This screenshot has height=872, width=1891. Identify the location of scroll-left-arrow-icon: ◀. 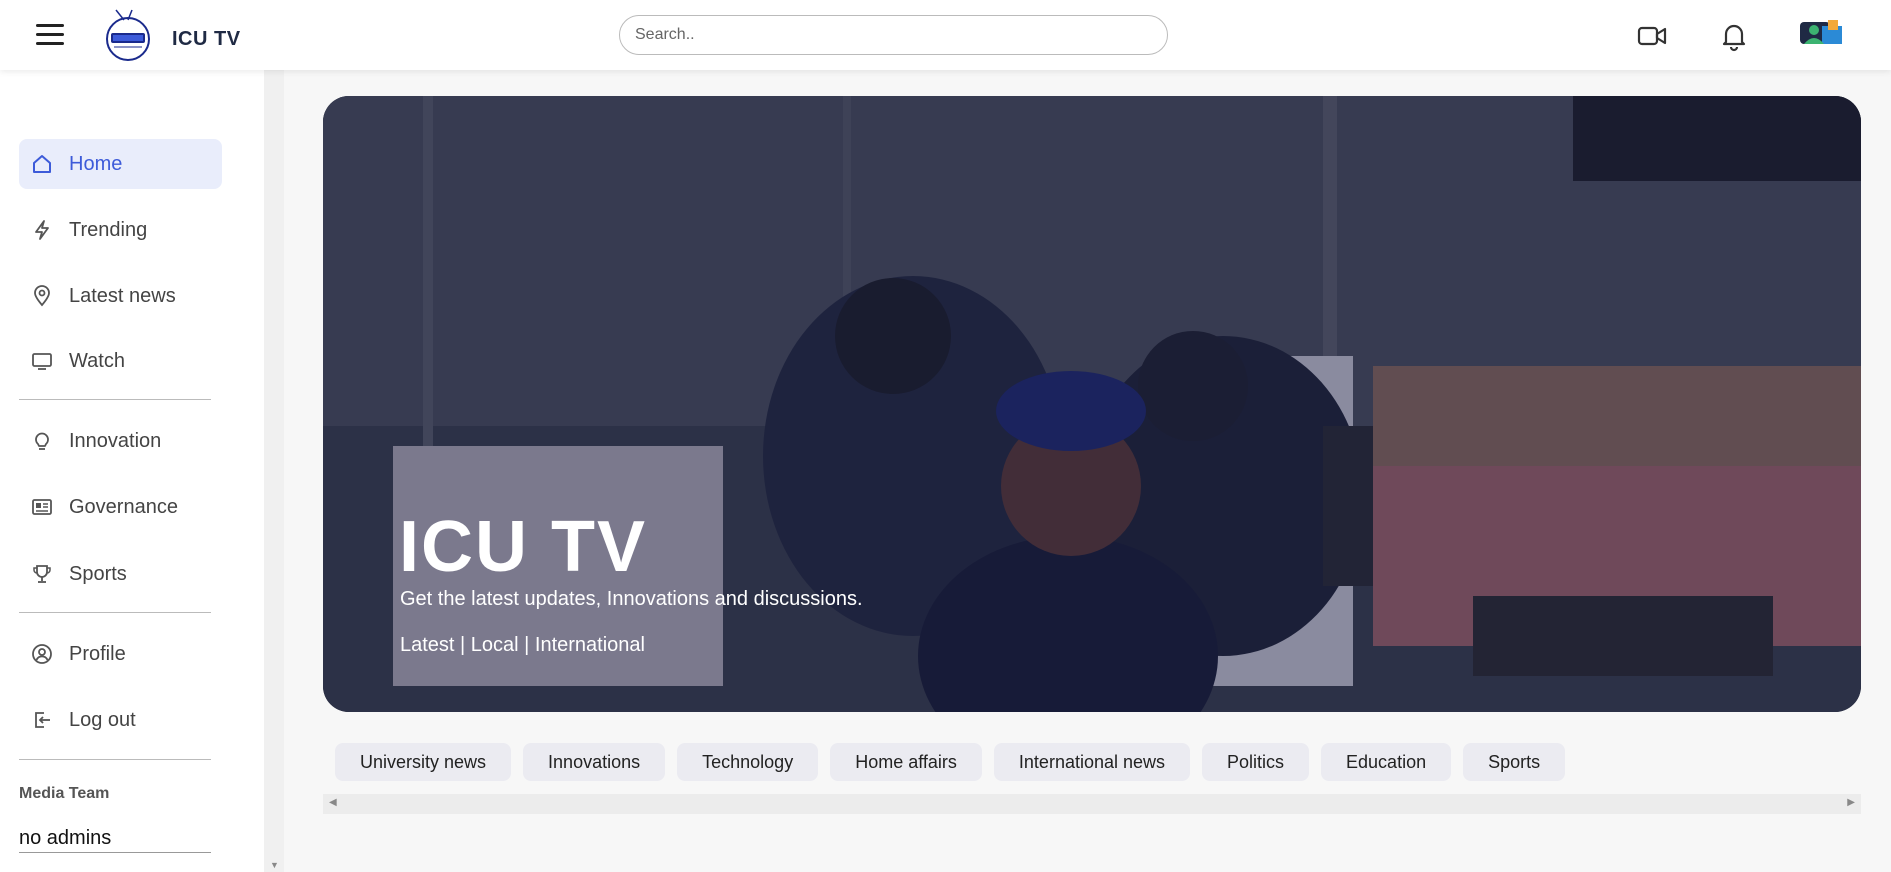
(333, 802).